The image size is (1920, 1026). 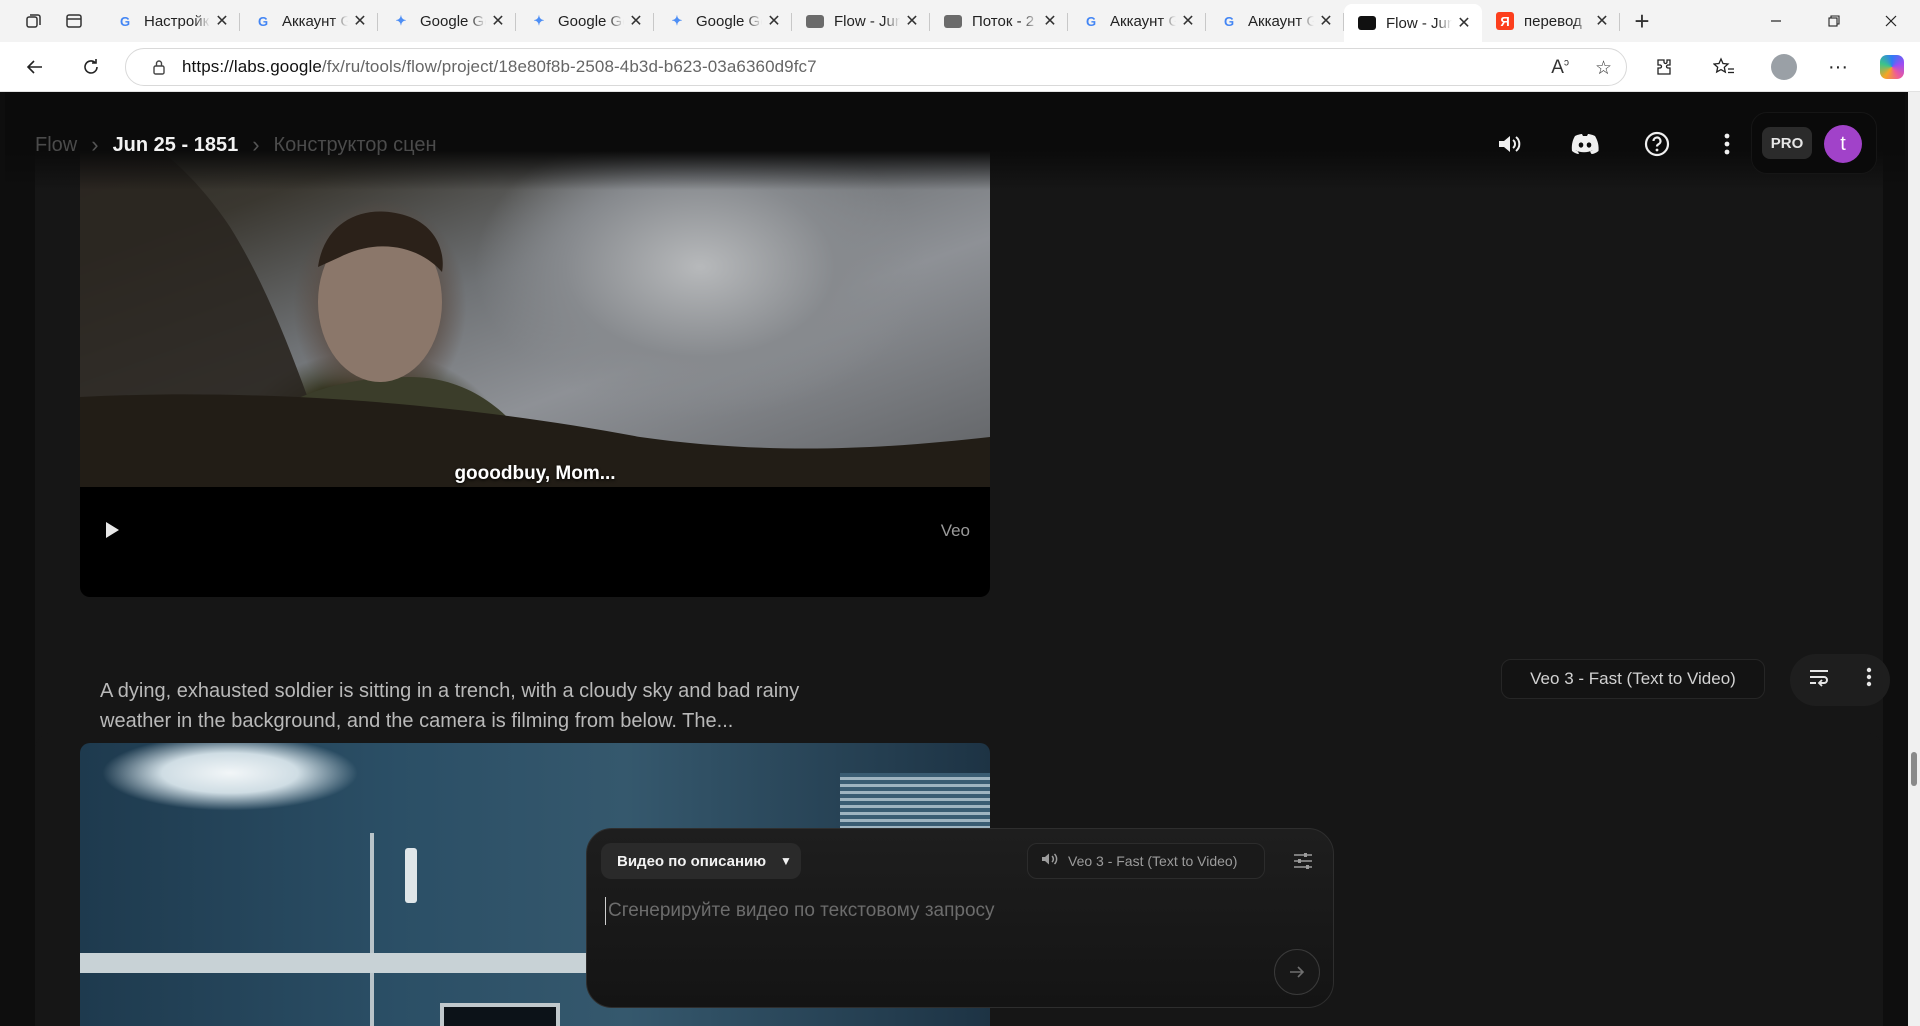 I want to click on help-icon, so click(x=1657, y=144).